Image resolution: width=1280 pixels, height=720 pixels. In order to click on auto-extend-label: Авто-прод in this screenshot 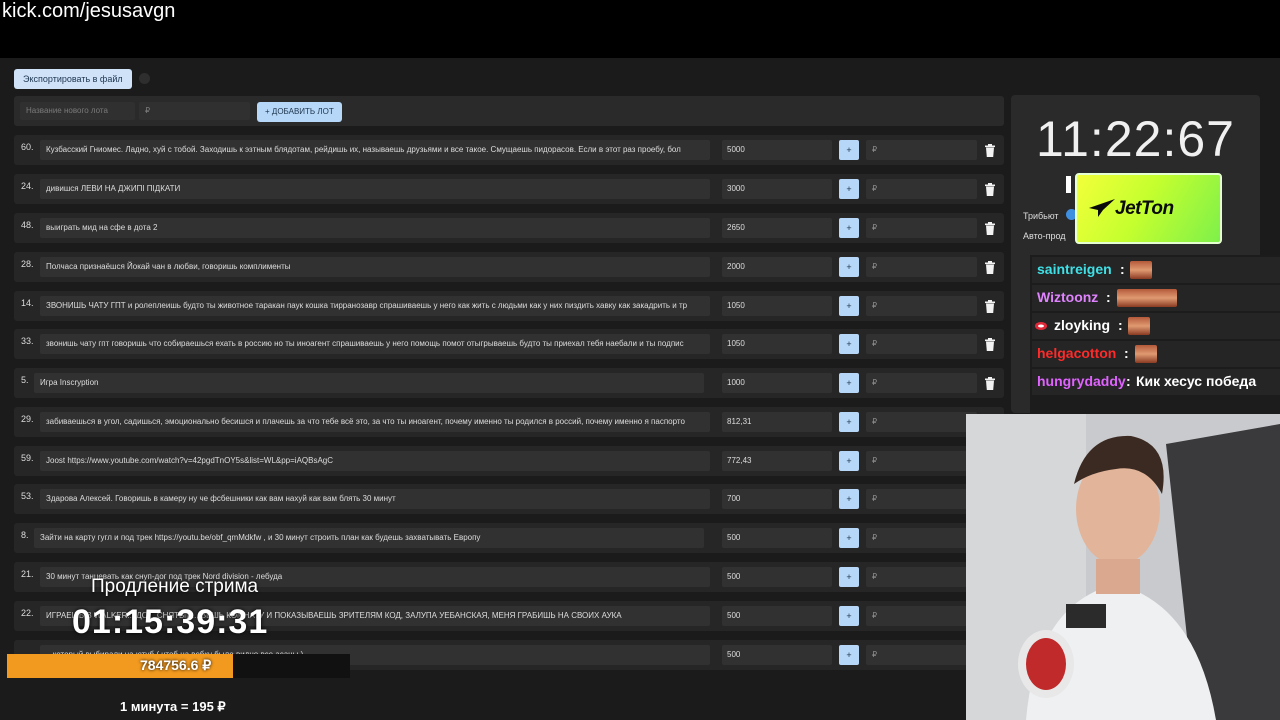, I will do `click(1044, 236)`.